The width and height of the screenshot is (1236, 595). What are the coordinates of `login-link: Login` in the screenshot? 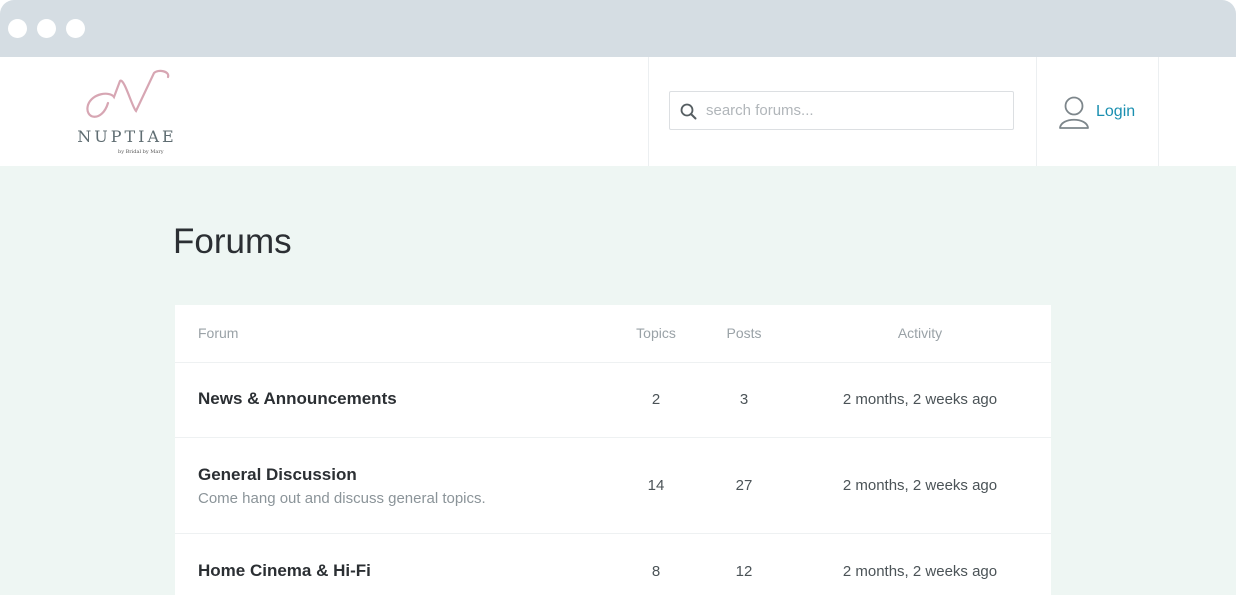 It's located at (1096, 112).